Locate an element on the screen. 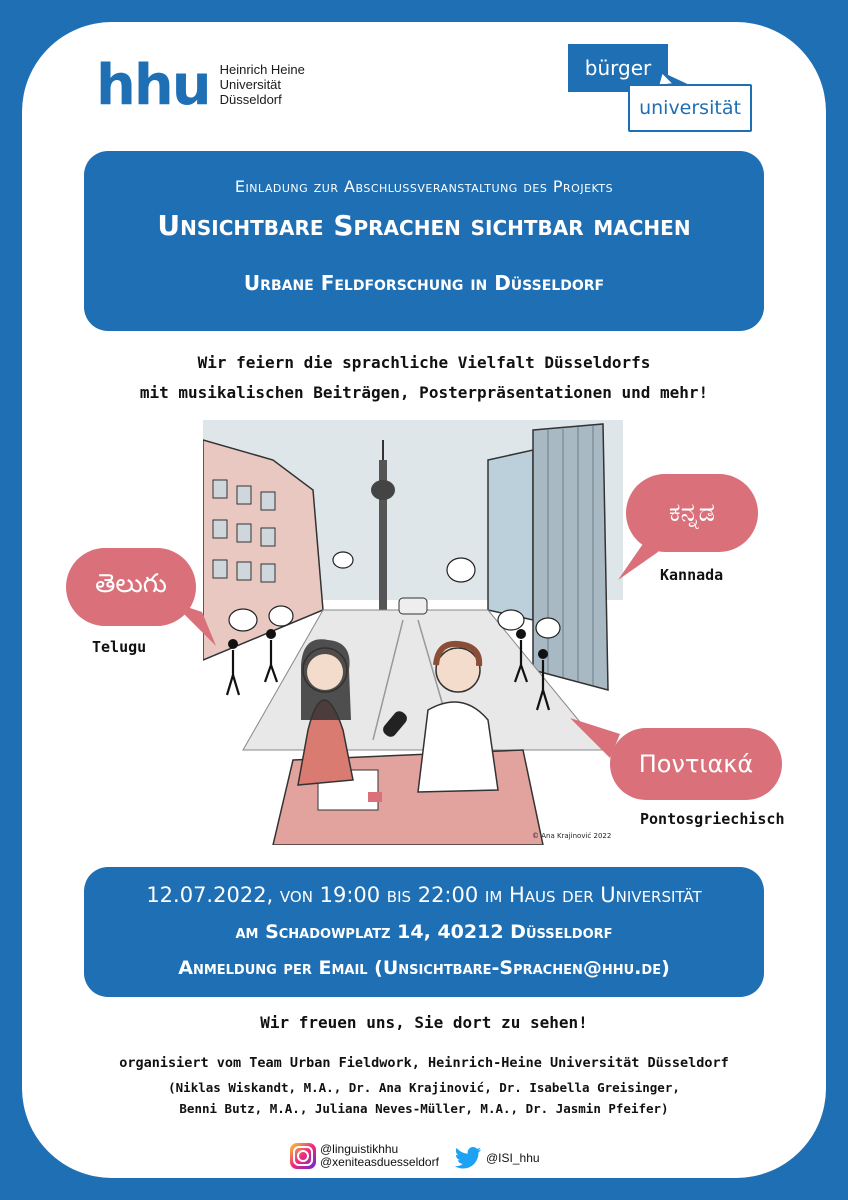 The image size is (848, 1200). telugu-label: Telugu is located at coordinates (119, 647).